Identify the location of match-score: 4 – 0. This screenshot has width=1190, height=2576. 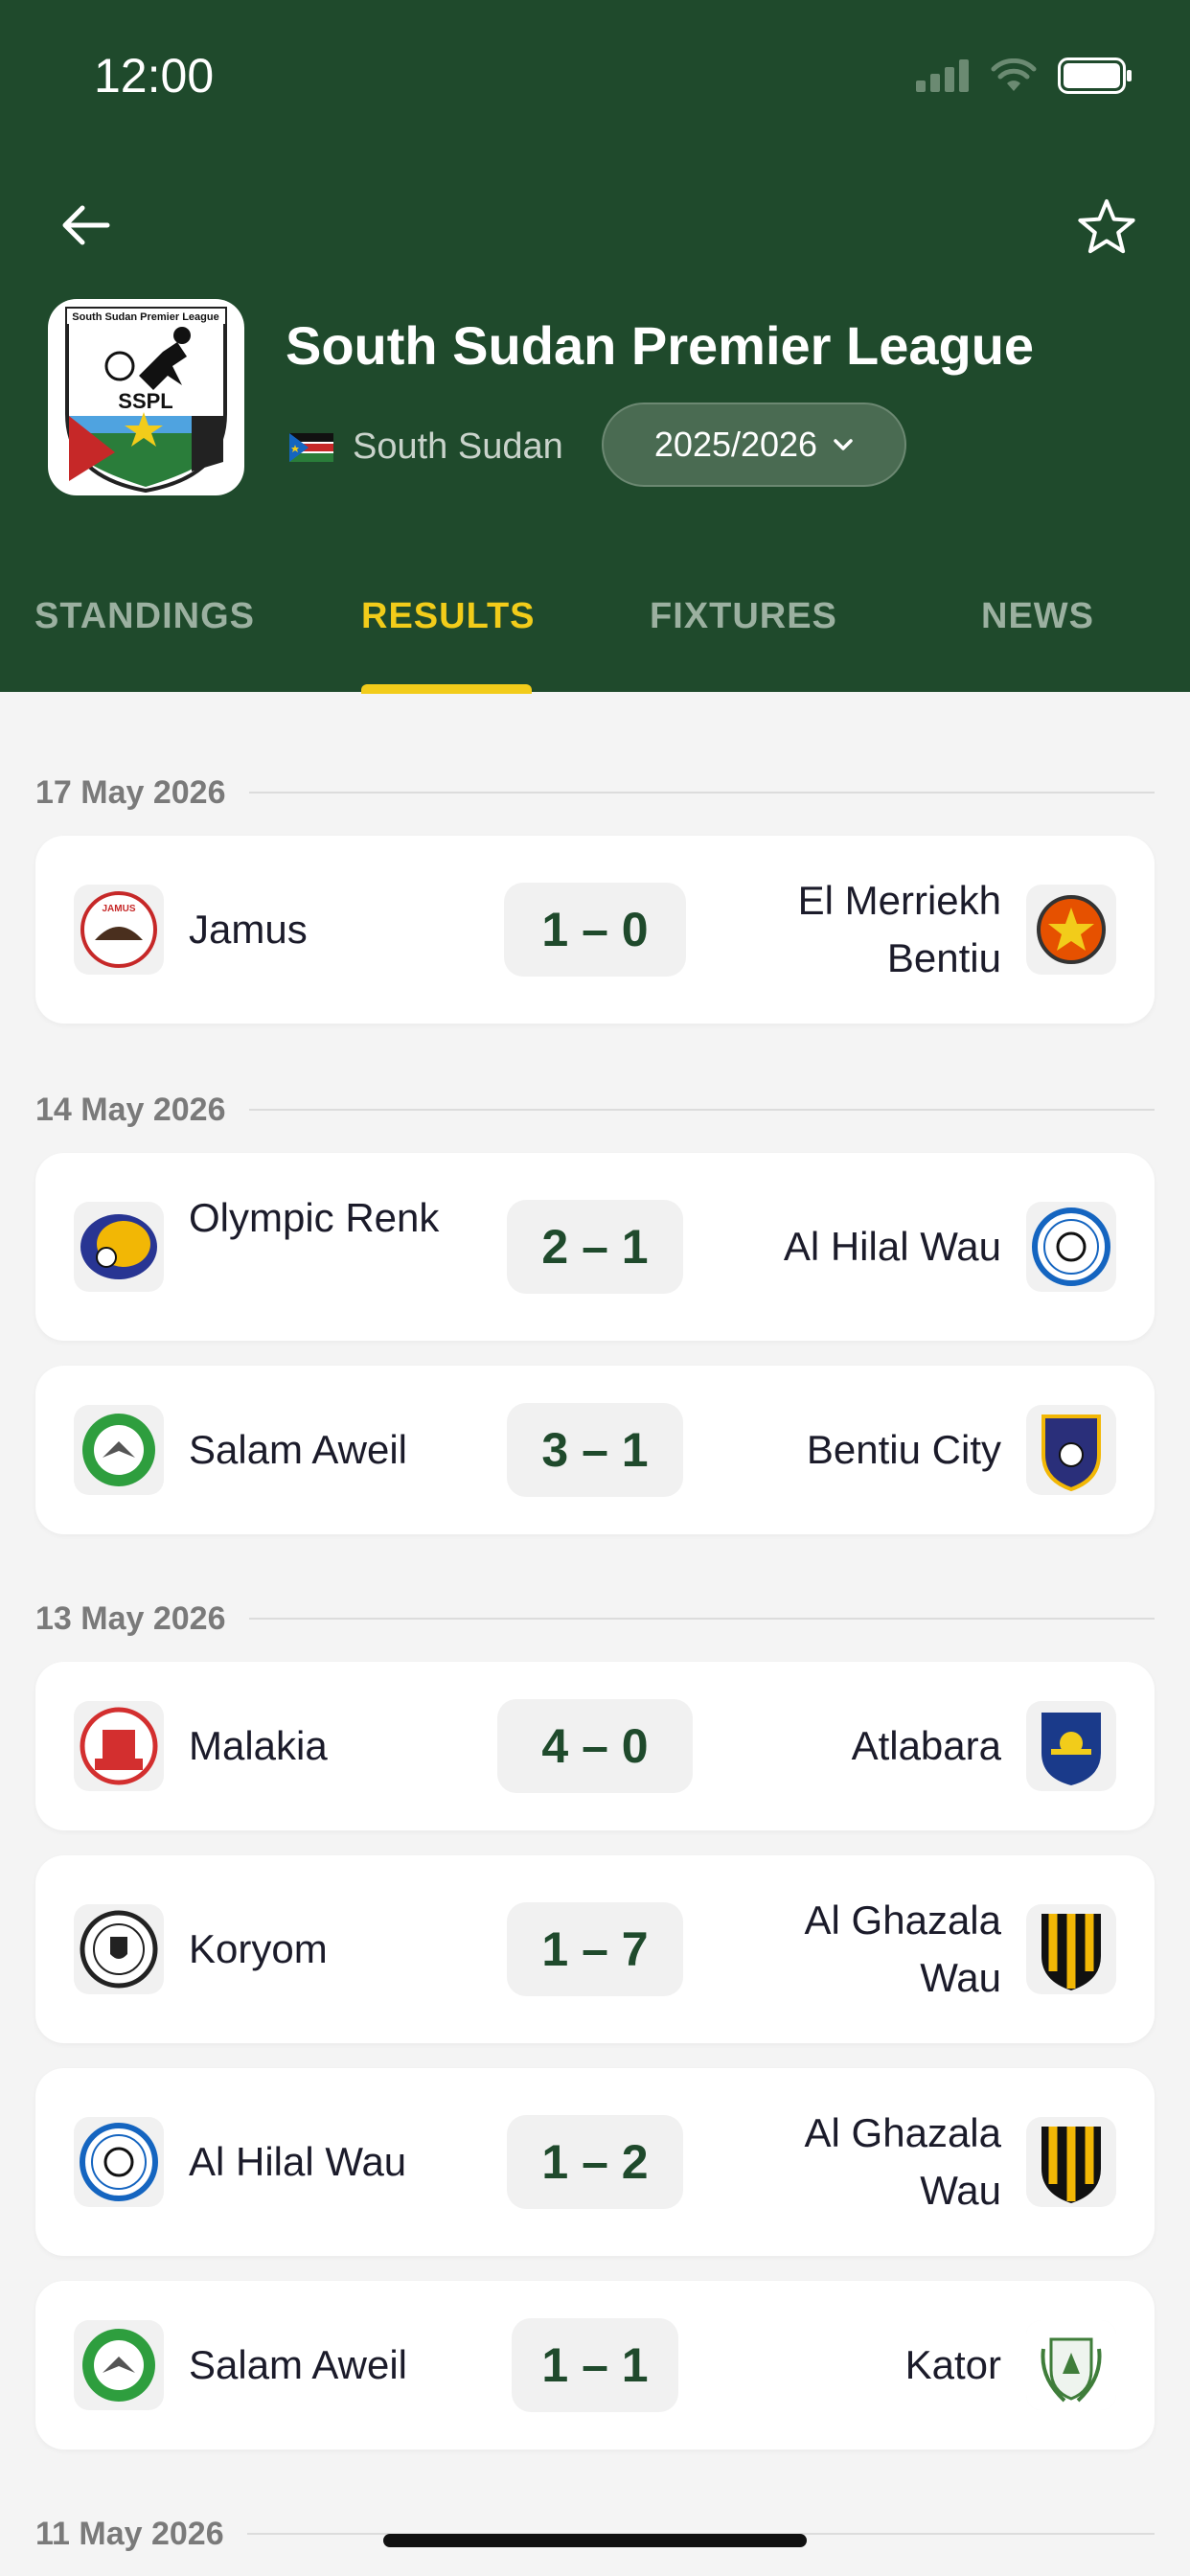
(595, 1746).